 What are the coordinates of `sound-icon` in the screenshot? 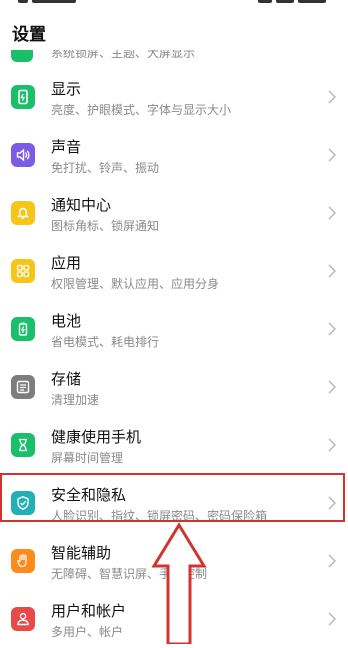 It's located at (23, 155).